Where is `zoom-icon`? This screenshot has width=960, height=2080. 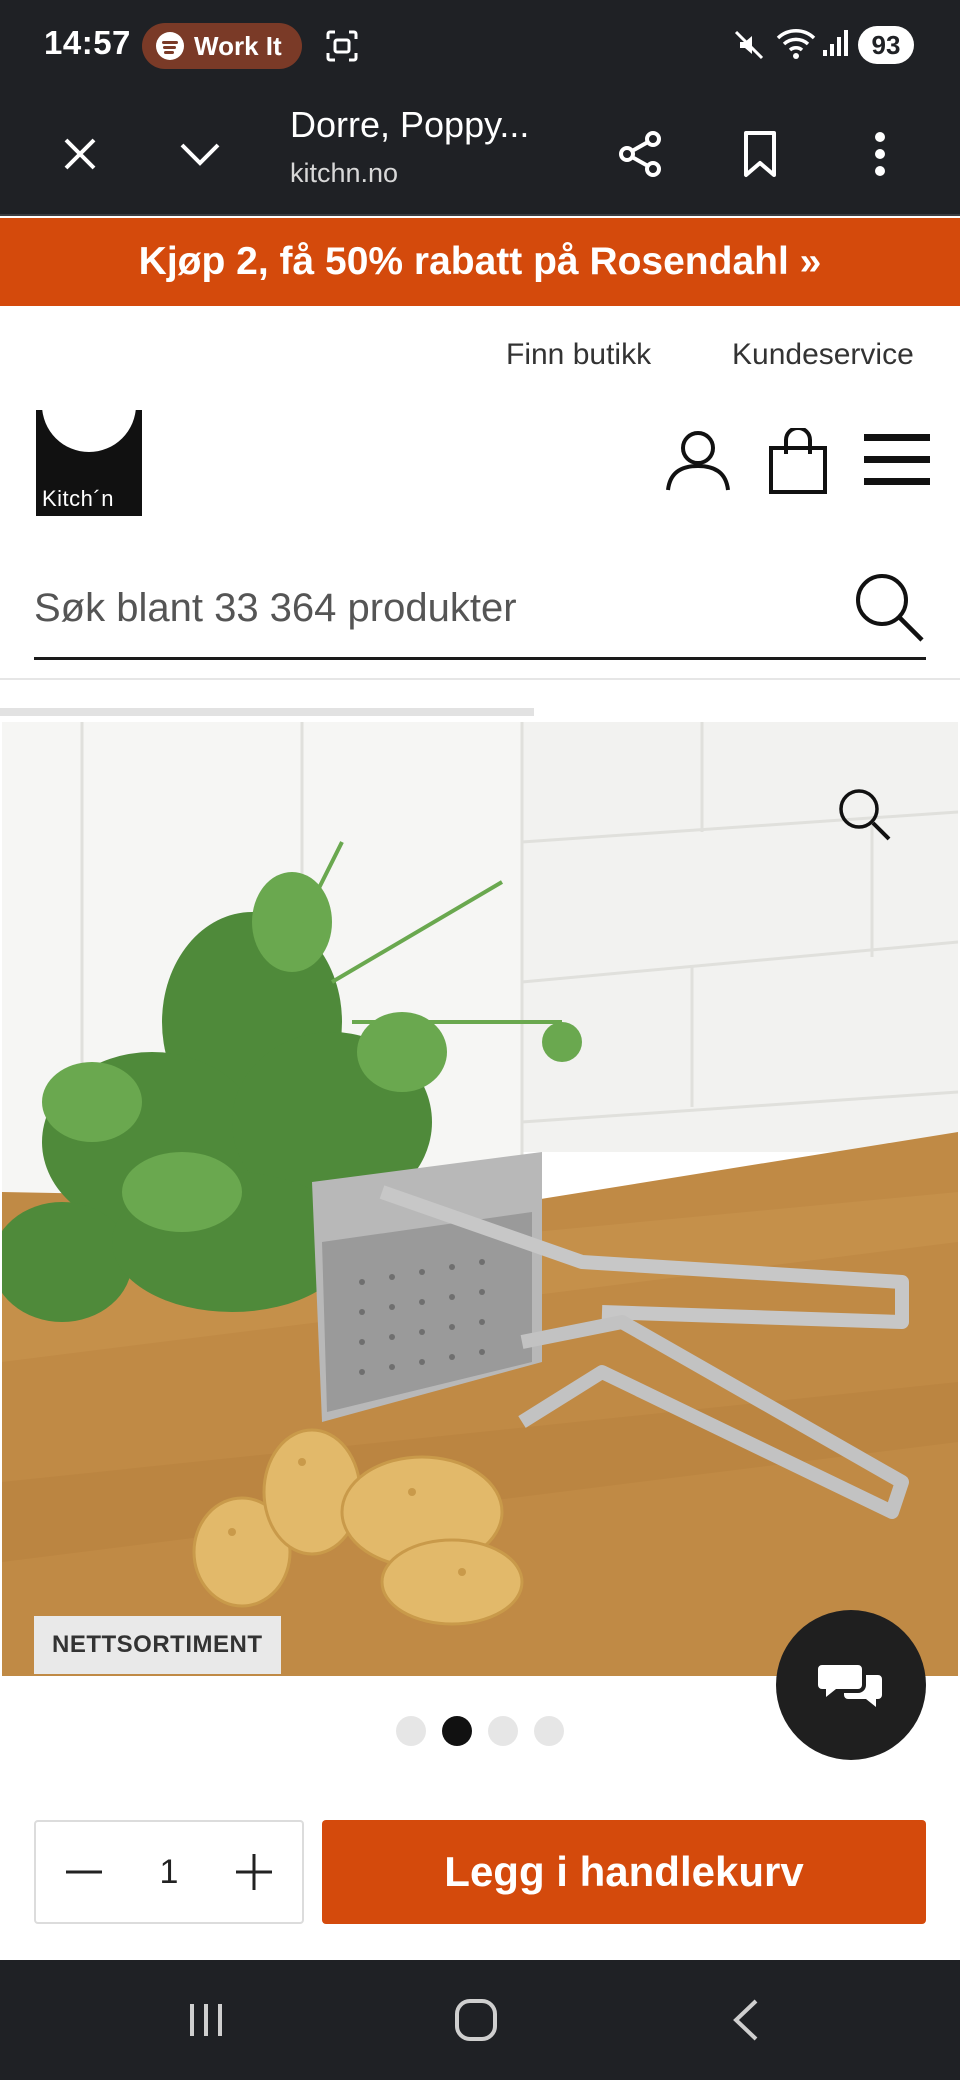
zoom-icon is located at coordinates (864, 814).